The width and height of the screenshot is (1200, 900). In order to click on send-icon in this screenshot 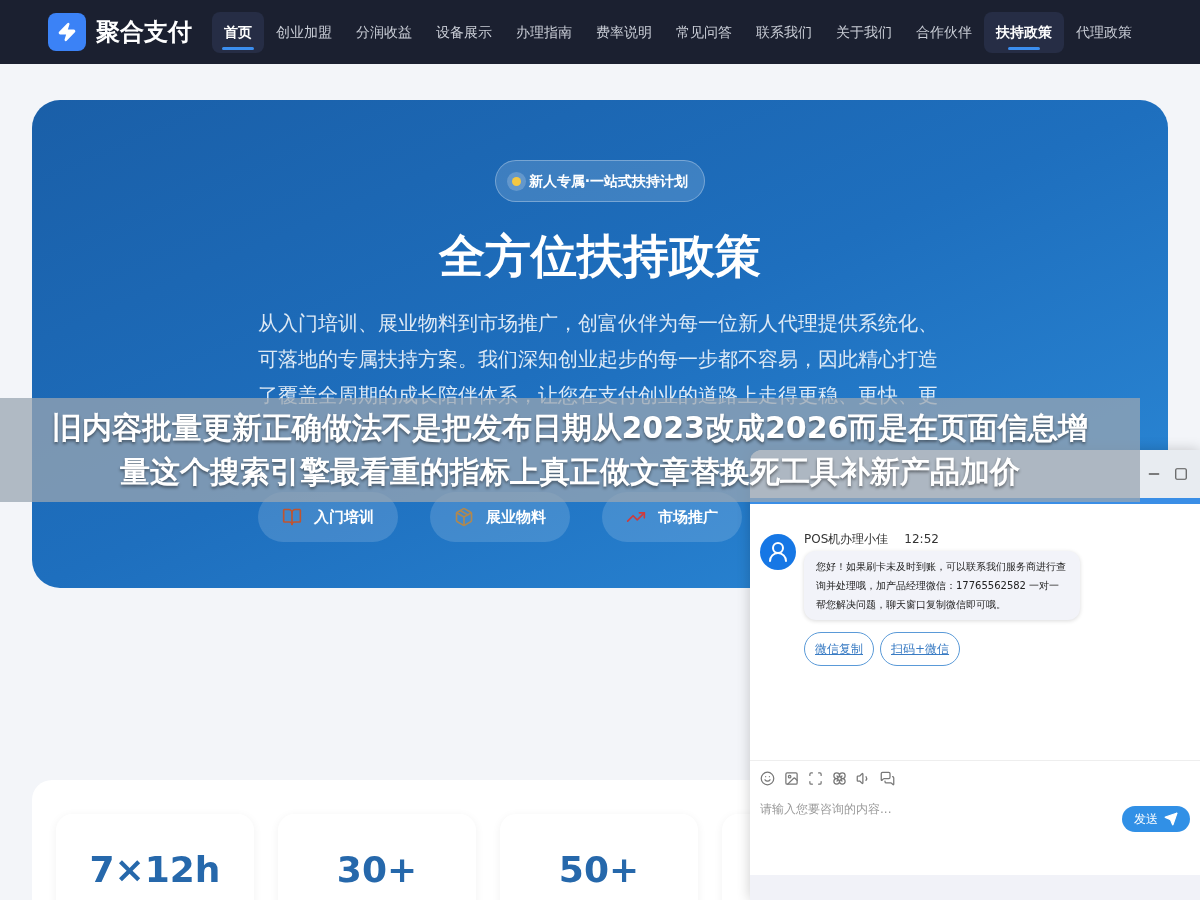, I will do `click(1171, 819)`.